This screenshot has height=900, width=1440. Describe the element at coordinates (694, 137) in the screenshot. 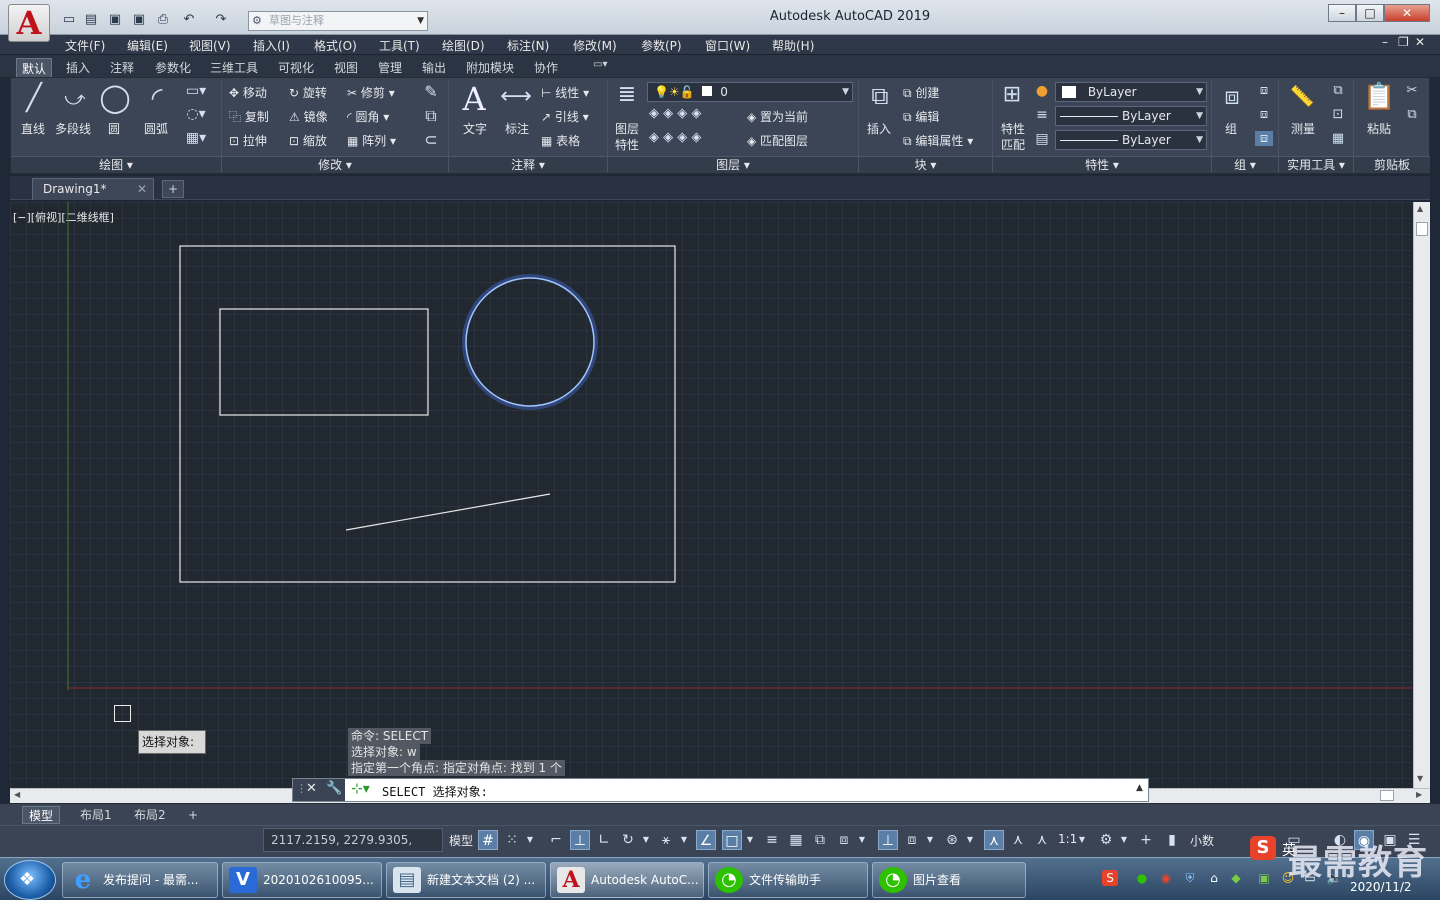

I see `layer-tools-icons: ◈ ◈ ◈ ◈` at that location.